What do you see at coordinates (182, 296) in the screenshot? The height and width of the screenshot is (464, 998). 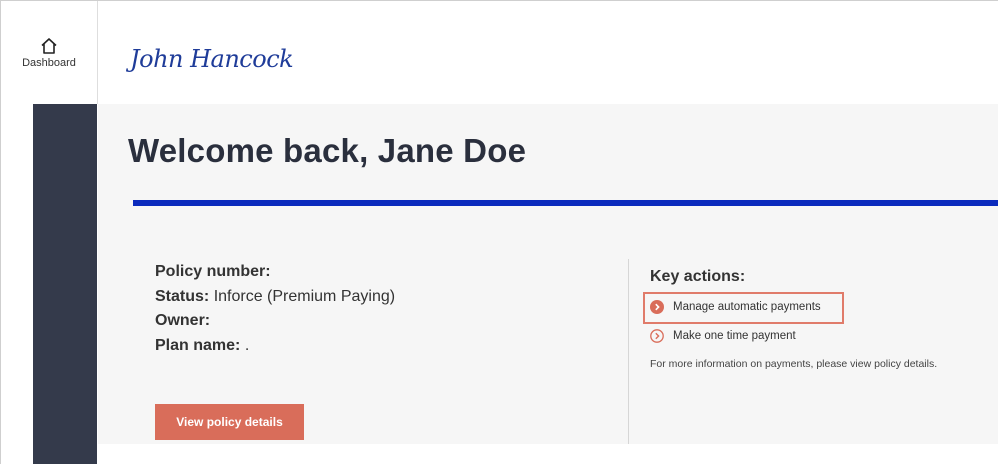 I see `status-label: Status:` at bounding box center [182, 296].